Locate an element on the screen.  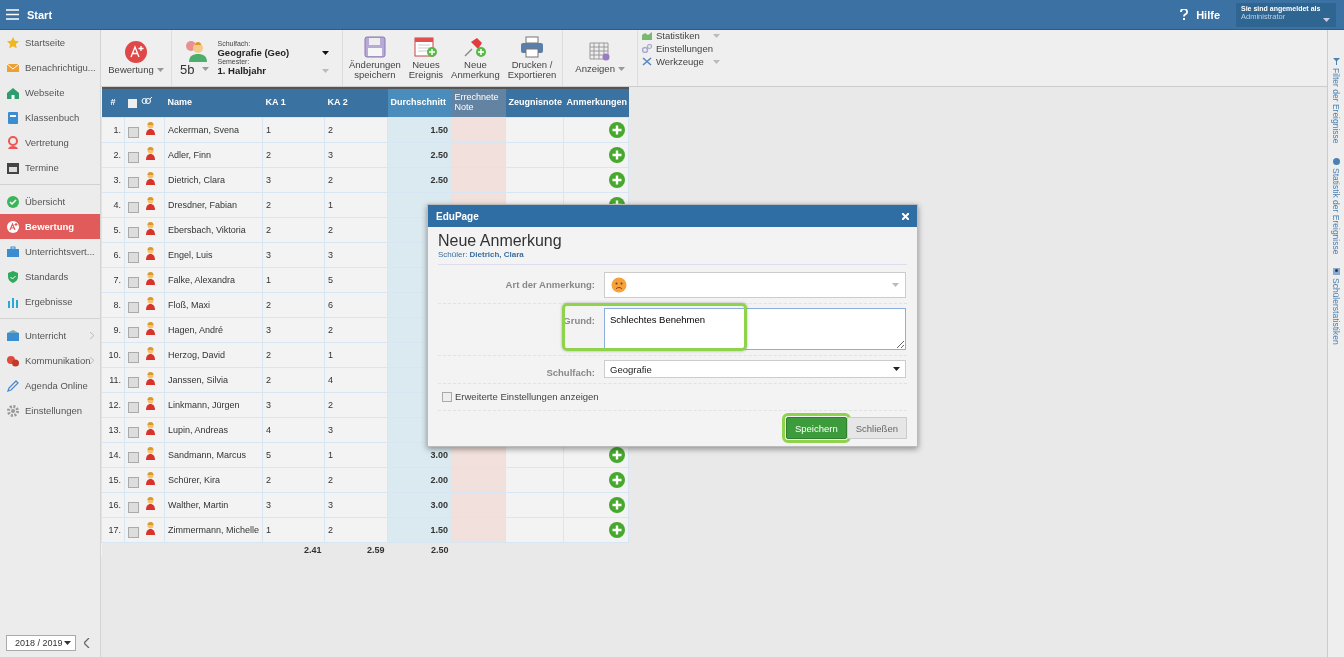
close-button is located at coordinates (905, 216).